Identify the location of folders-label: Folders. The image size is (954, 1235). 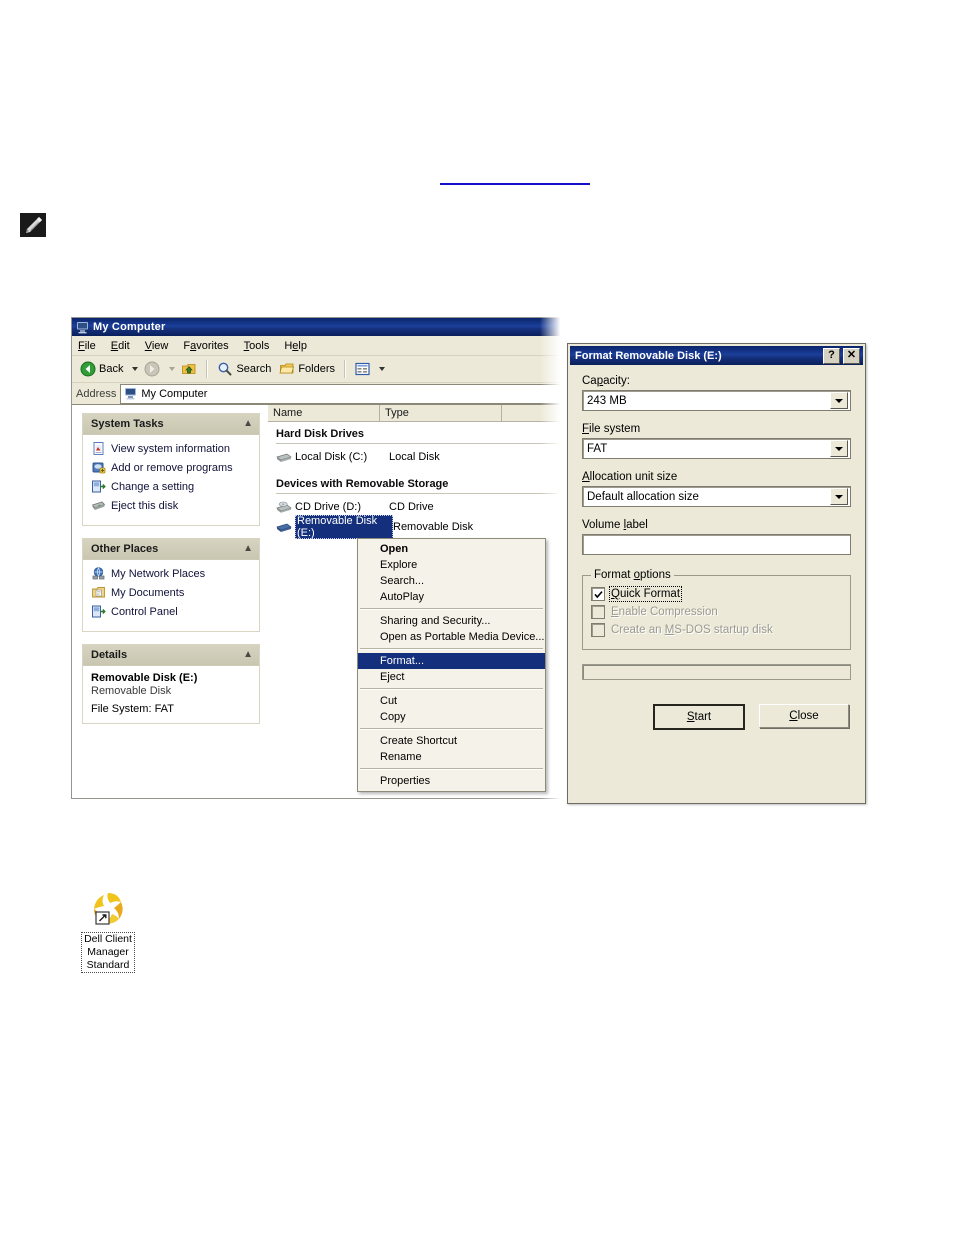
(317, 369).